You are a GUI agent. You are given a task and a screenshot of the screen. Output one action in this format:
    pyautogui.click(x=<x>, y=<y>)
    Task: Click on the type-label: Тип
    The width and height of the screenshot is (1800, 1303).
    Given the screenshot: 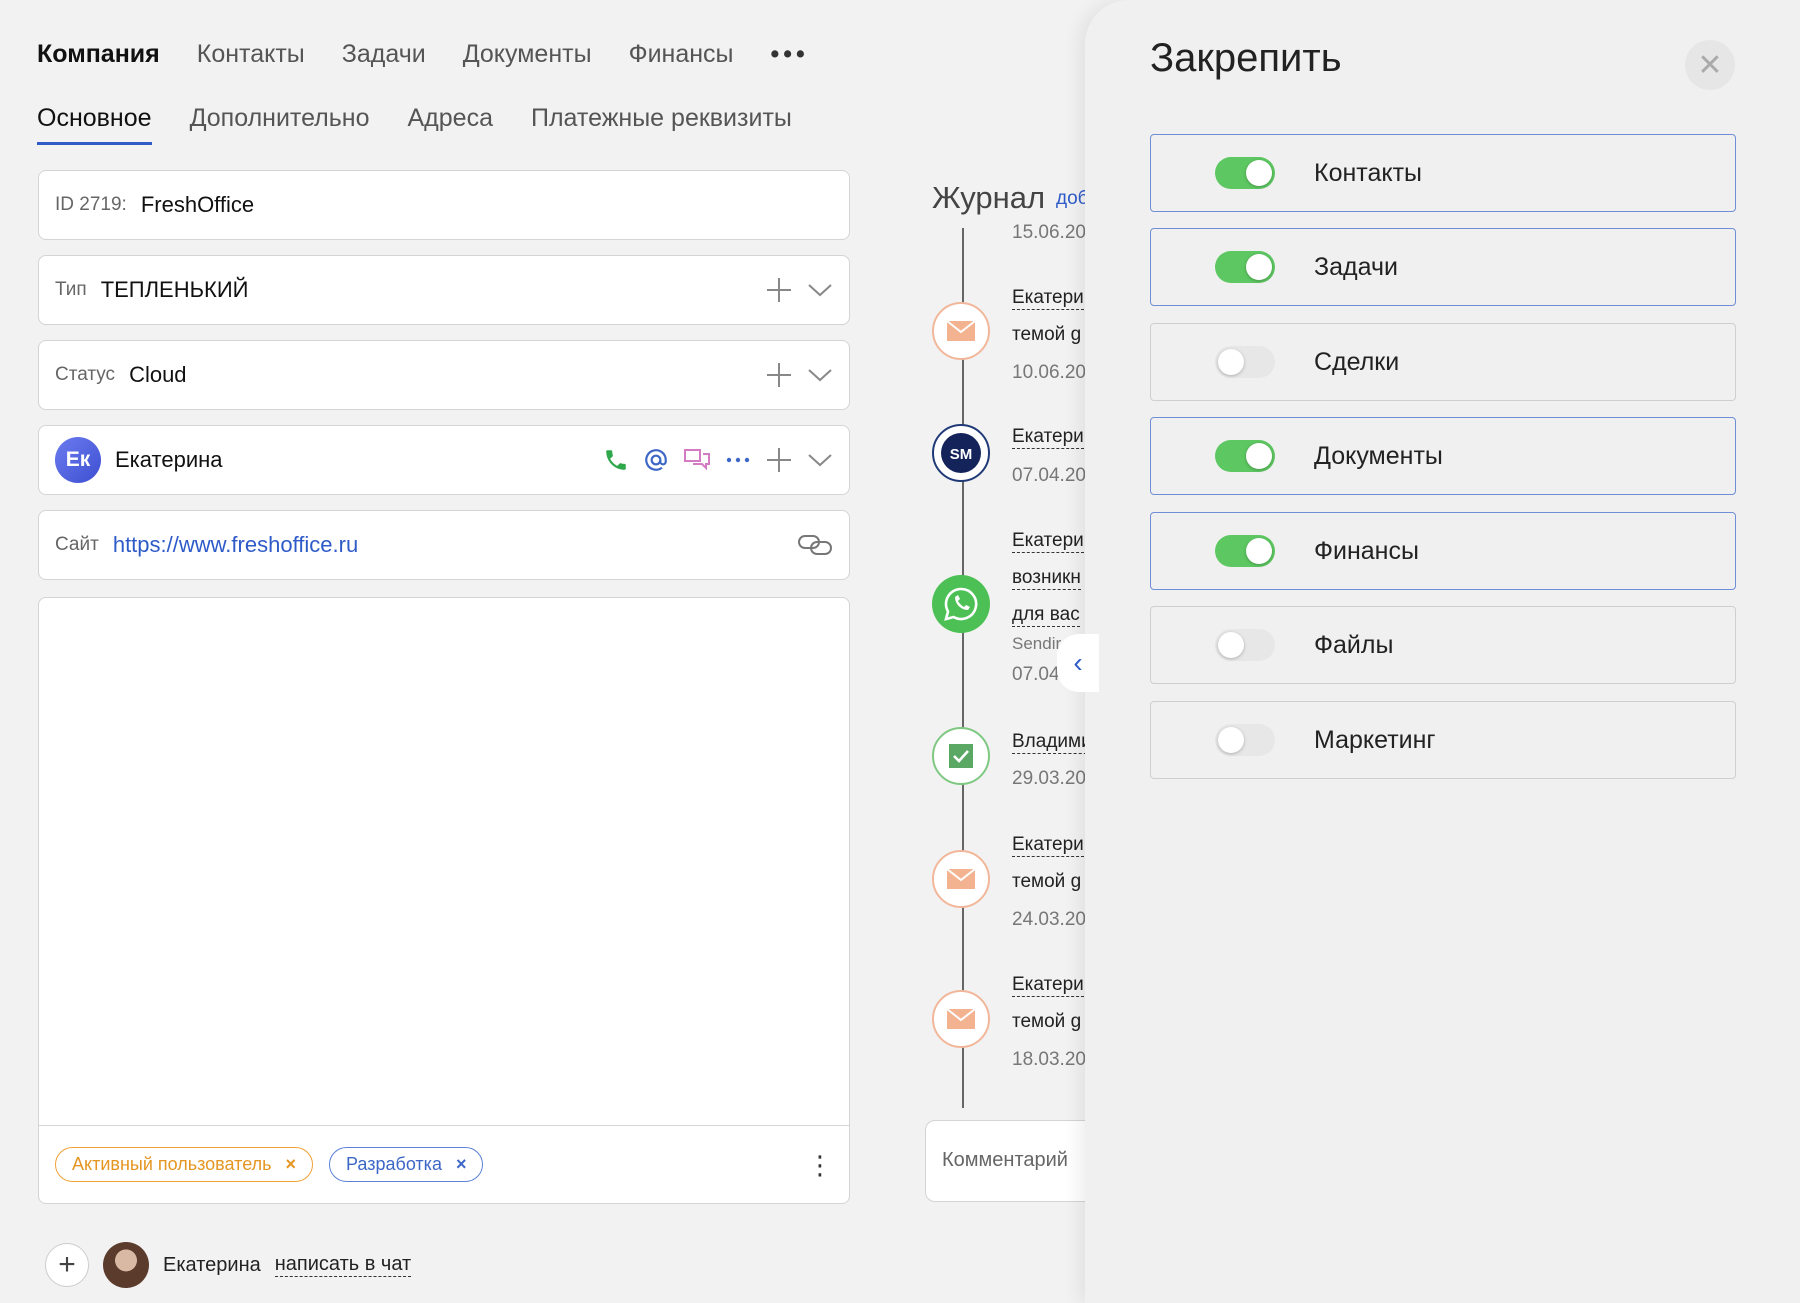 What is the action you would take?
    pyautogui.click(x=71, y=289)
    